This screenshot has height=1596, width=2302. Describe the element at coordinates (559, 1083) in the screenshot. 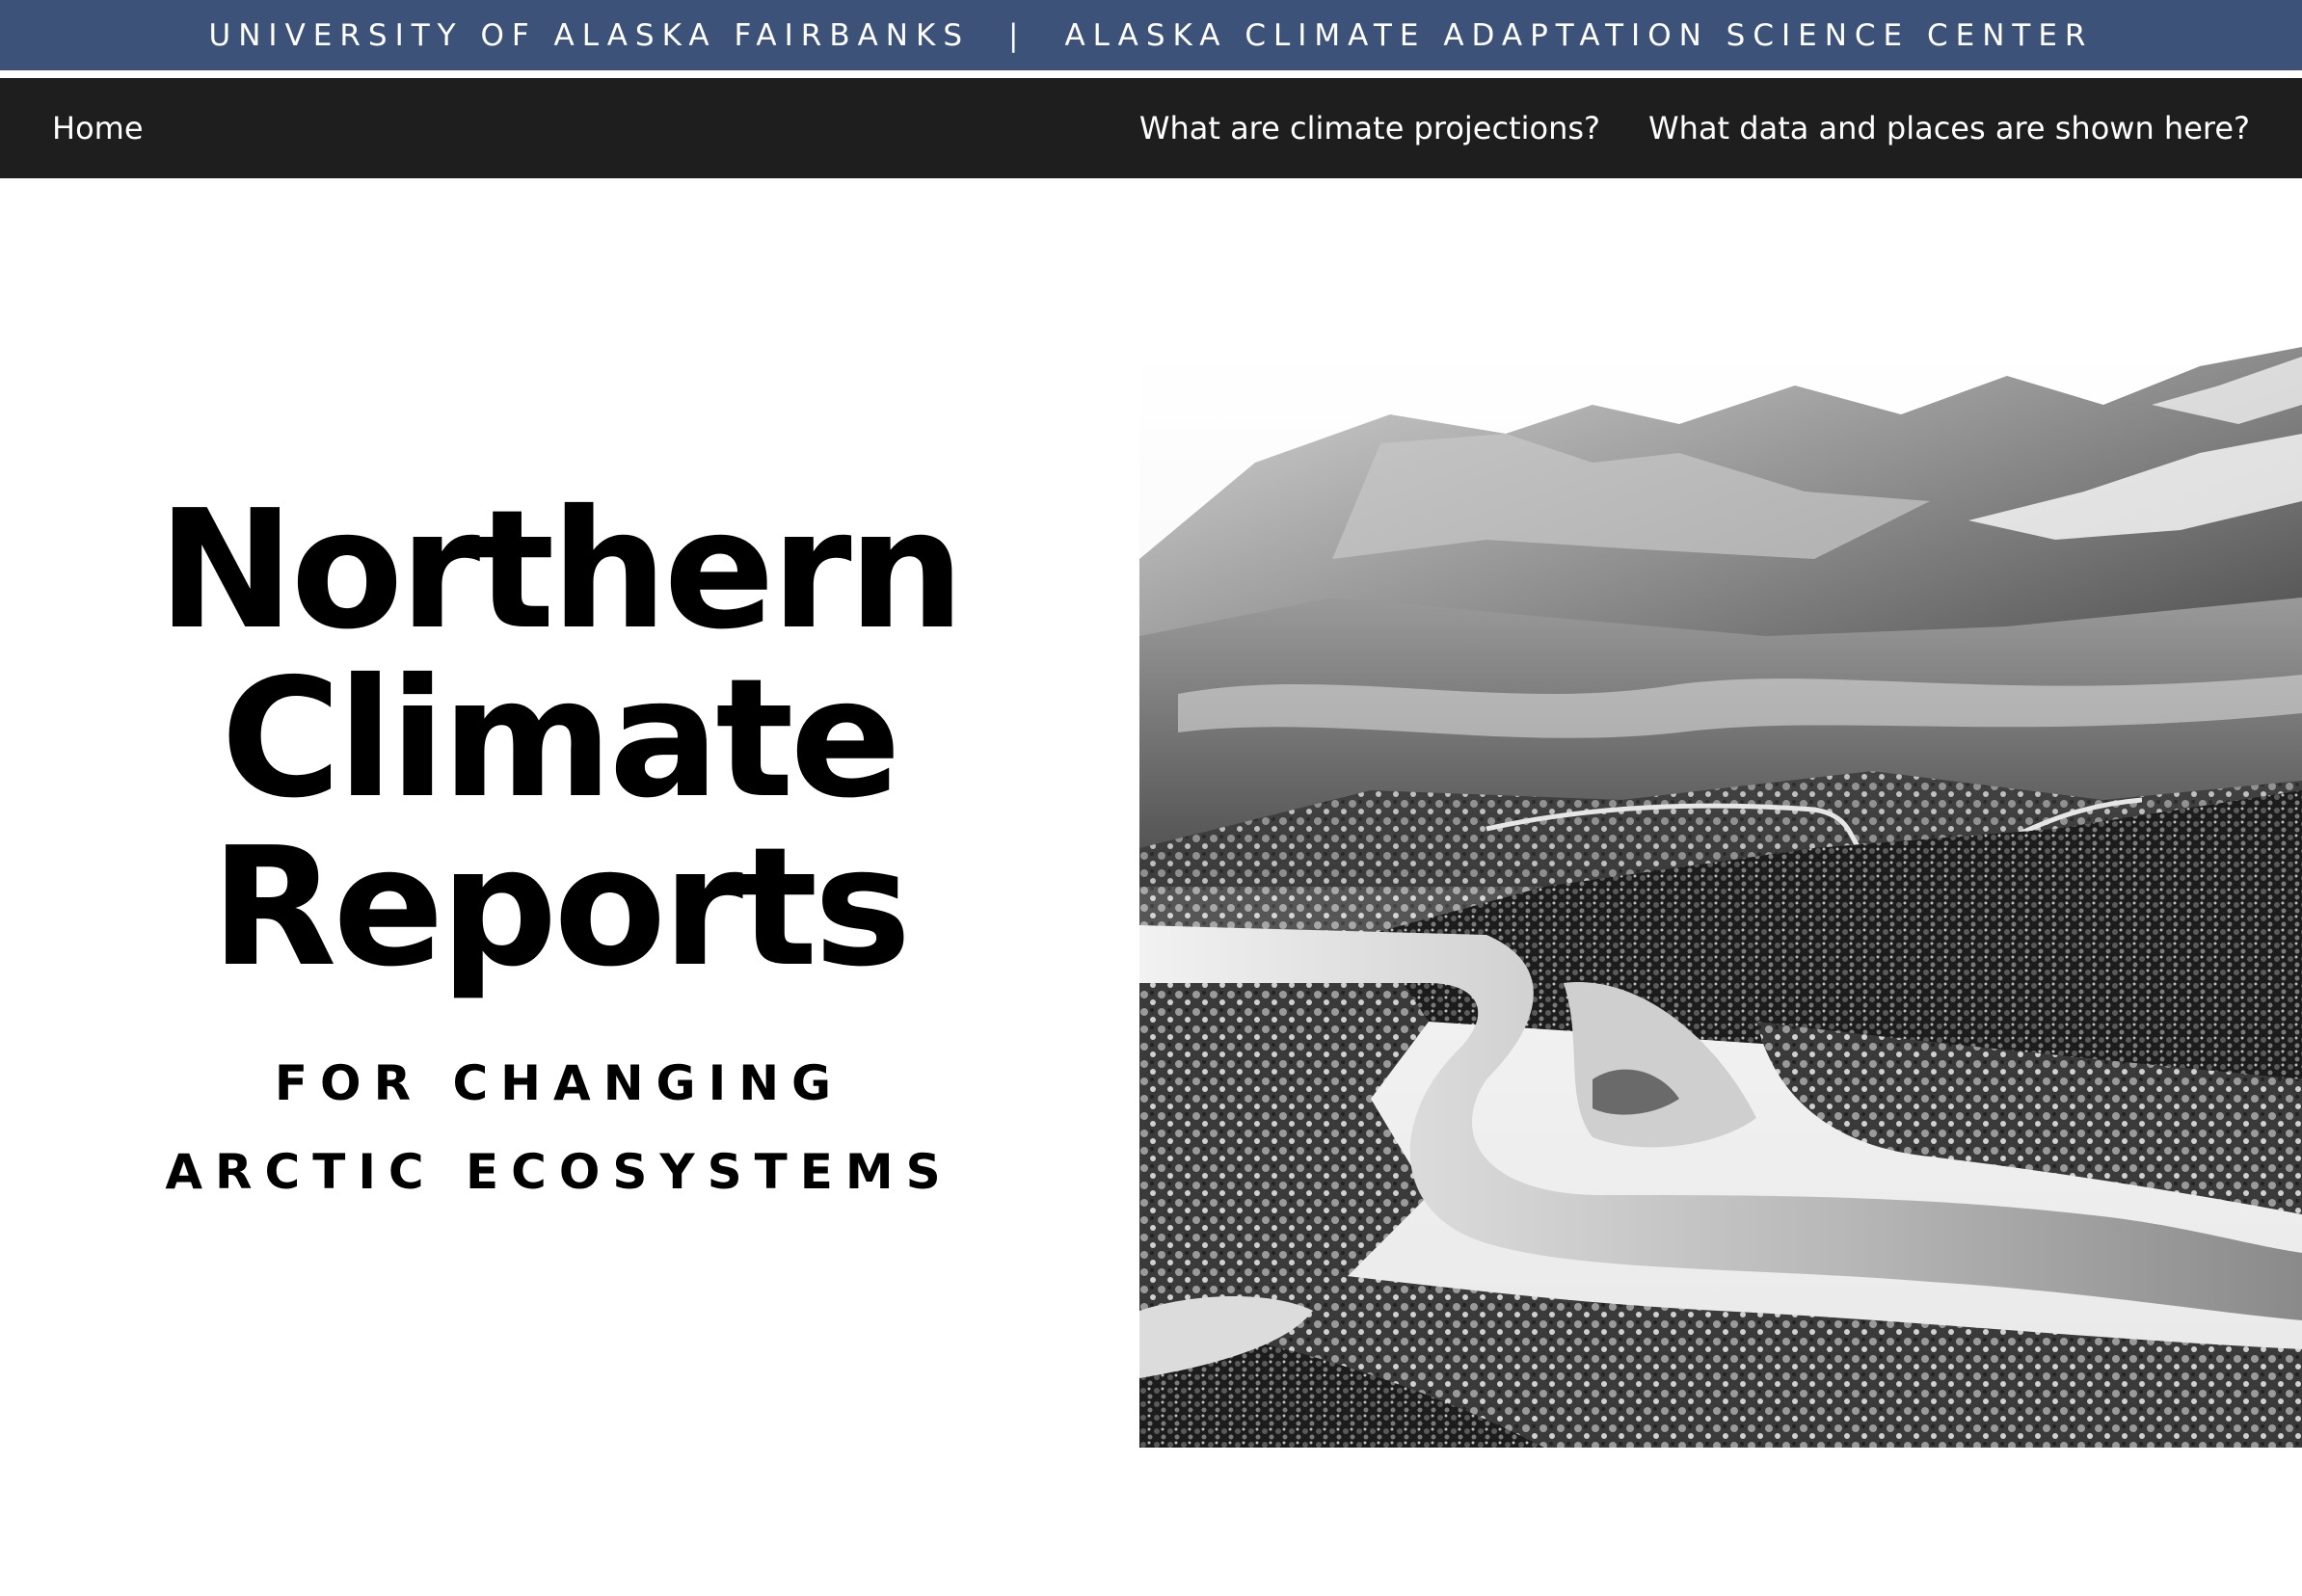

I see `hero-subtitle-line-1: FOR CHANGING` at that location.